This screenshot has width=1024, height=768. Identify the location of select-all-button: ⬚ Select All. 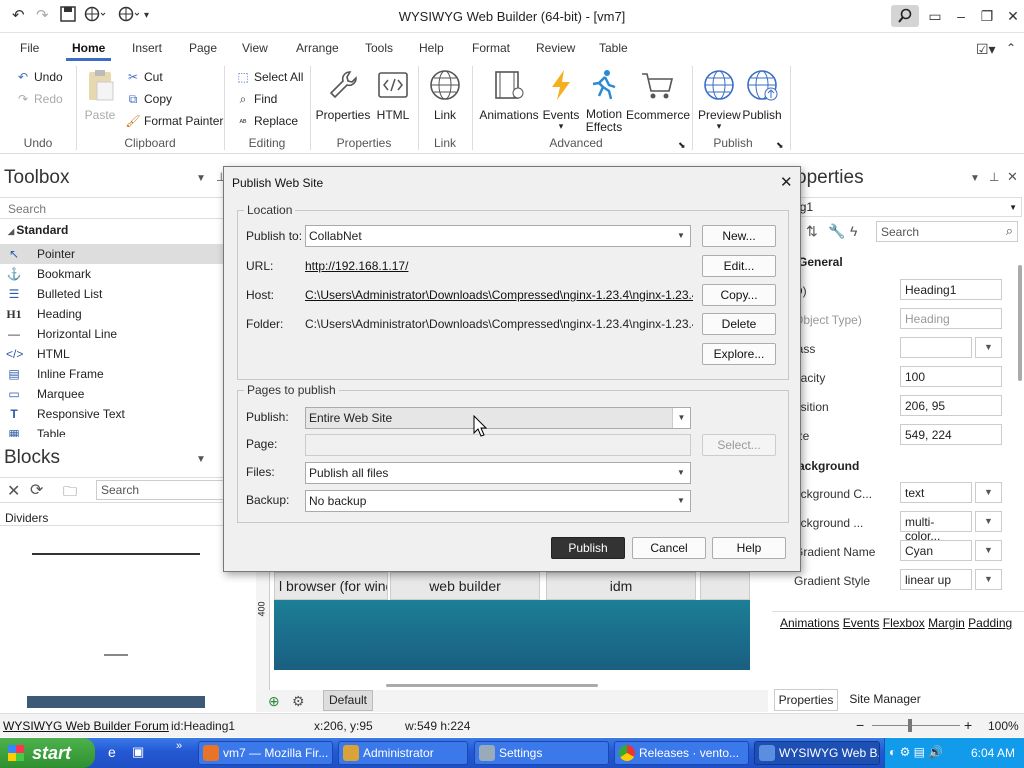
(268, 77).